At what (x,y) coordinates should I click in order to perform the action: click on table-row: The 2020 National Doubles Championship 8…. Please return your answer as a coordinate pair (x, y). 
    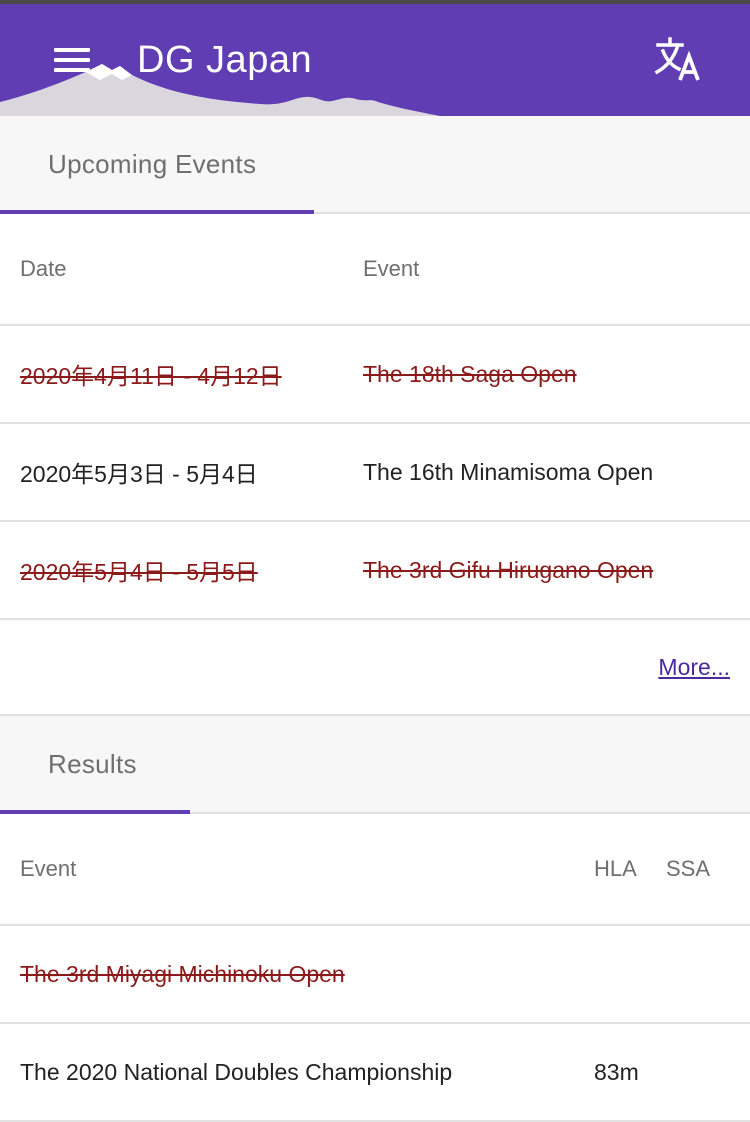
    Looking at the image, I should click on (375, 1073).